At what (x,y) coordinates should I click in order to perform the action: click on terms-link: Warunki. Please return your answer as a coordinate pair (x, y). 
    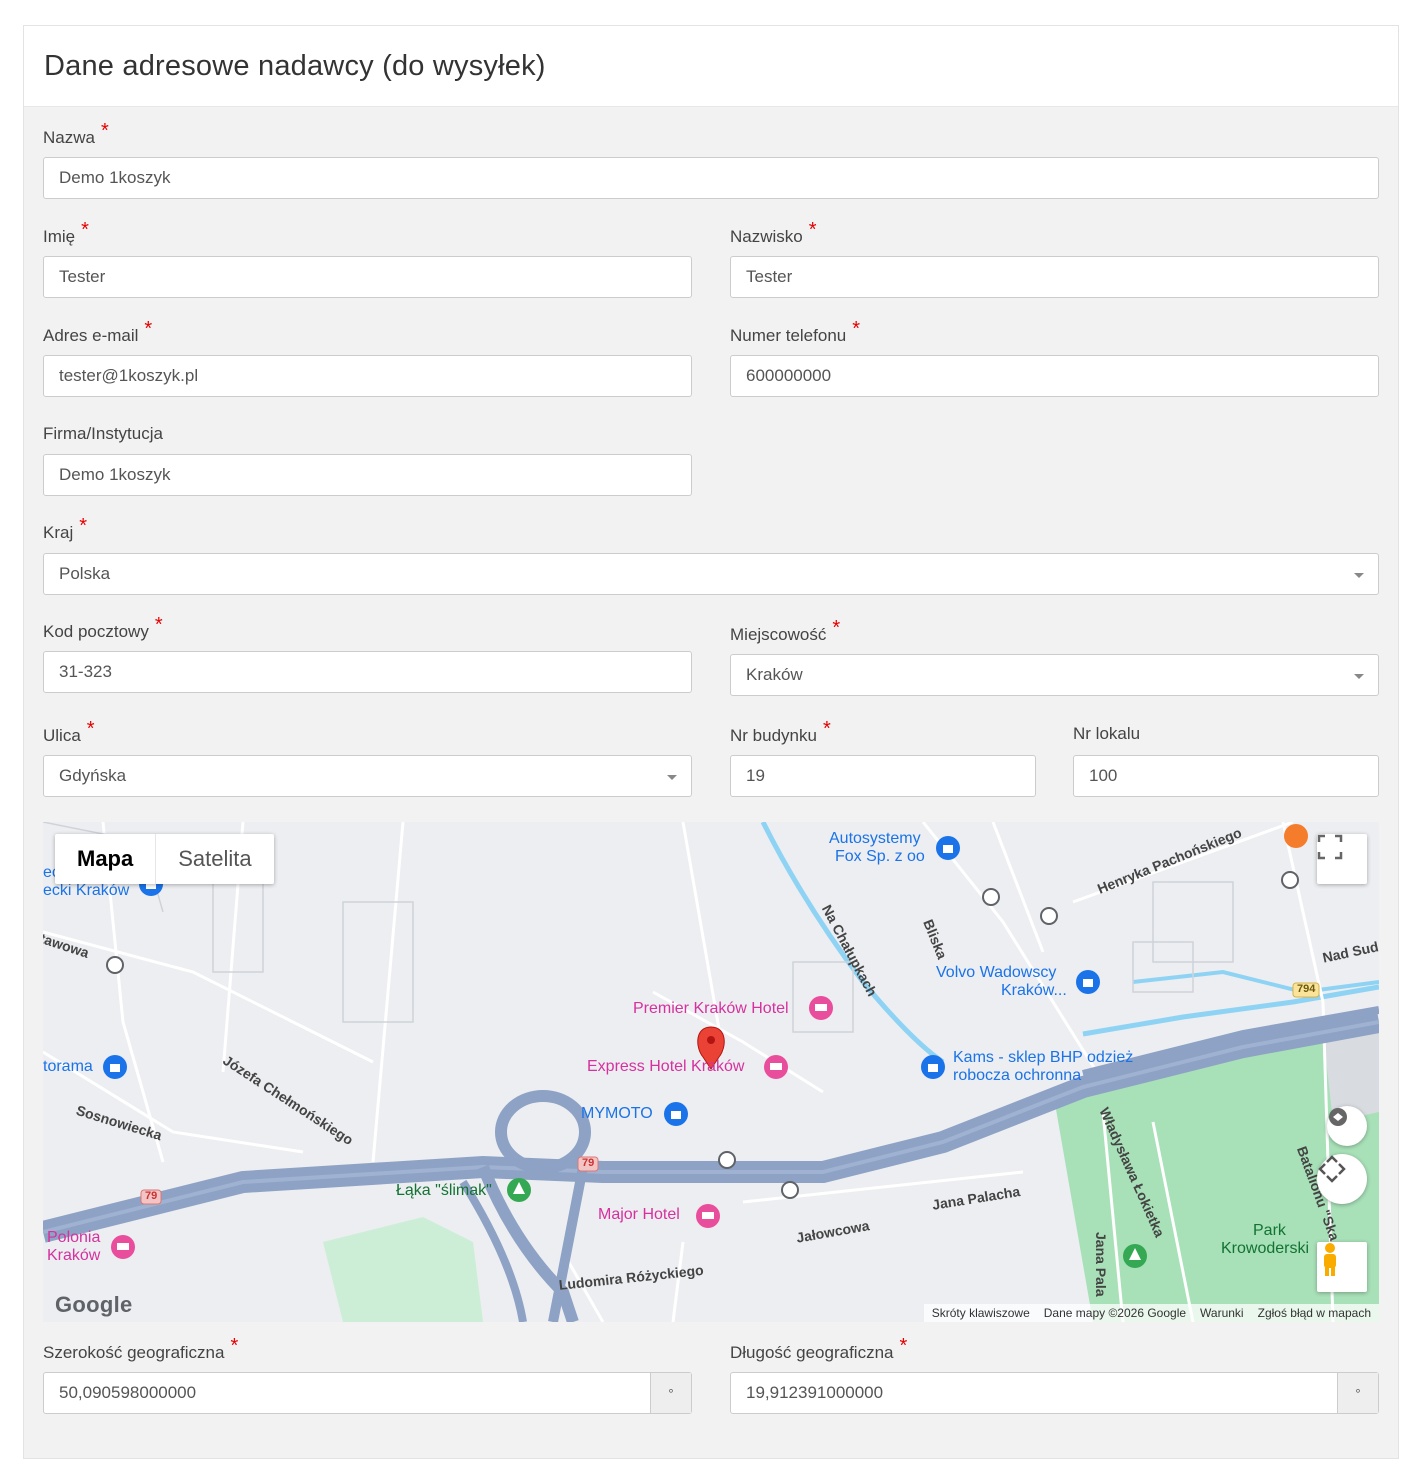
    Looking at the image, I should click on (1222, 1313).